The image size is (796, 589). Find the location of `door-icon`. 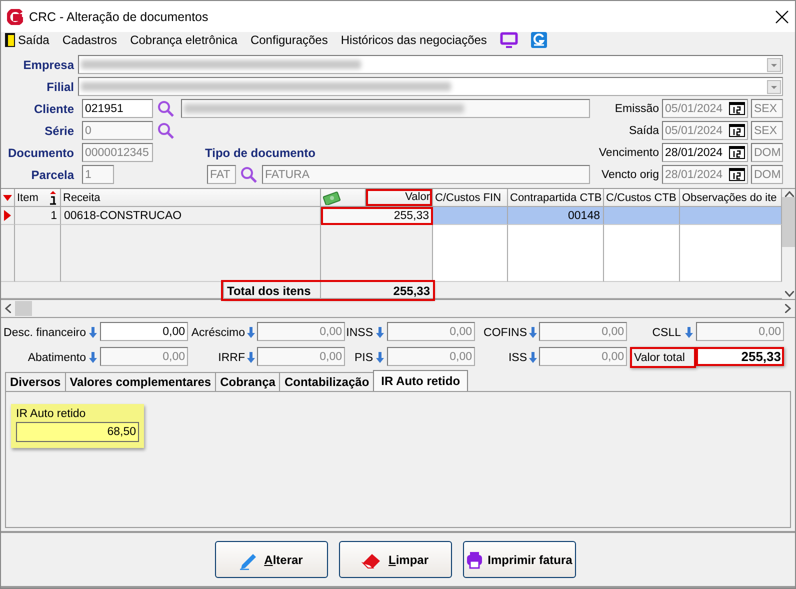

door-icon is located at coordinates (10, 40).